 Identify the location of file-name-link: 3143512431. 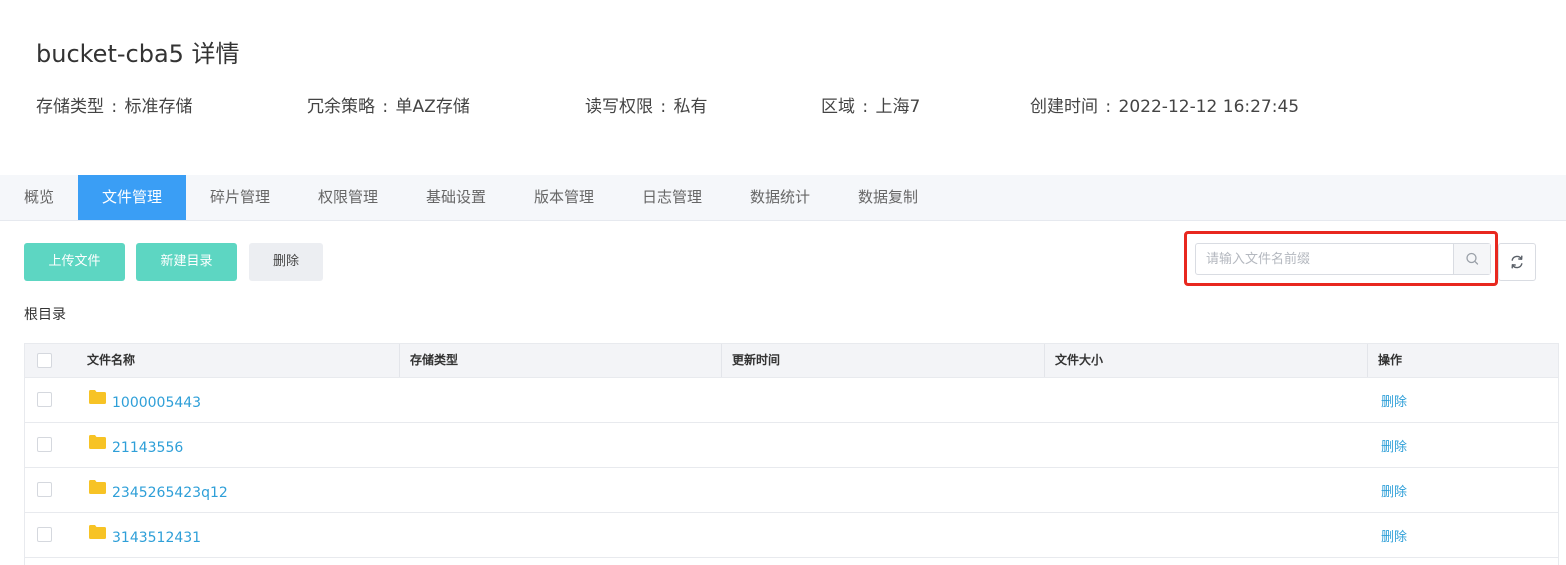
(156, 538).